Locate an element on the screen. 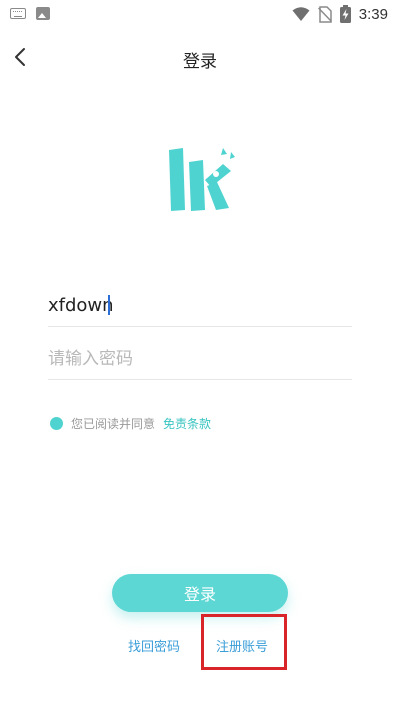  page-title: 登录 is located at coordinates (200, 62).